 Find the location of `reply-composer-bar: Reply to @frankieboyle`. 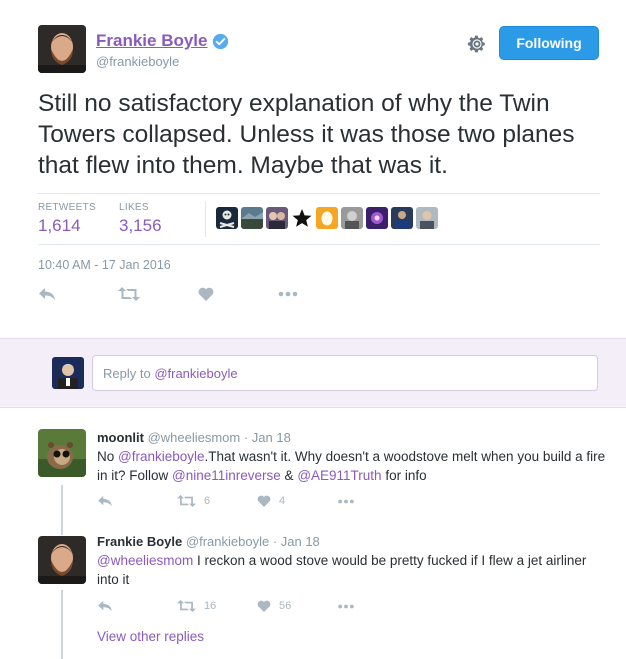

reply-composer-bar: Reply to @frankieboyle is located at coordinates (313, 373).